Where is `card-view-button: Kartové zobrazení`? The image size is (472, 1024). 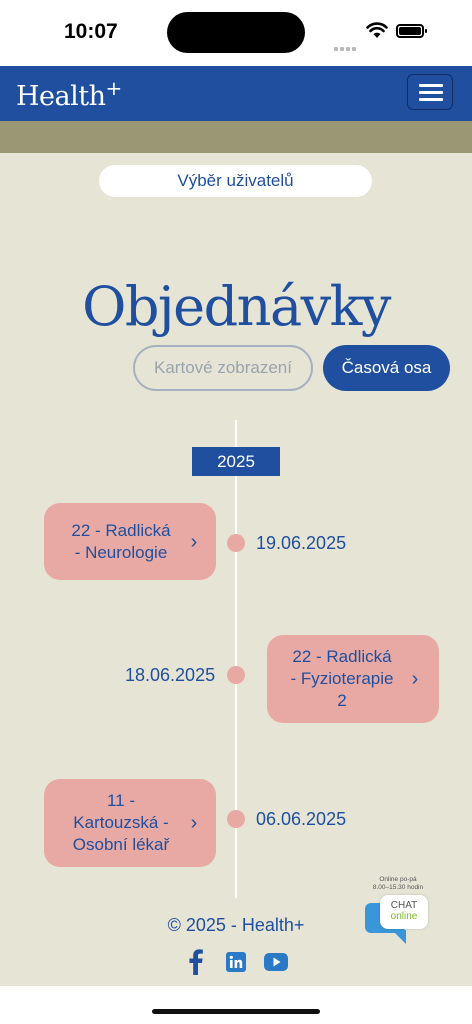
card-view-button: Kartové zobrazení is located at coordinates (223, 368).